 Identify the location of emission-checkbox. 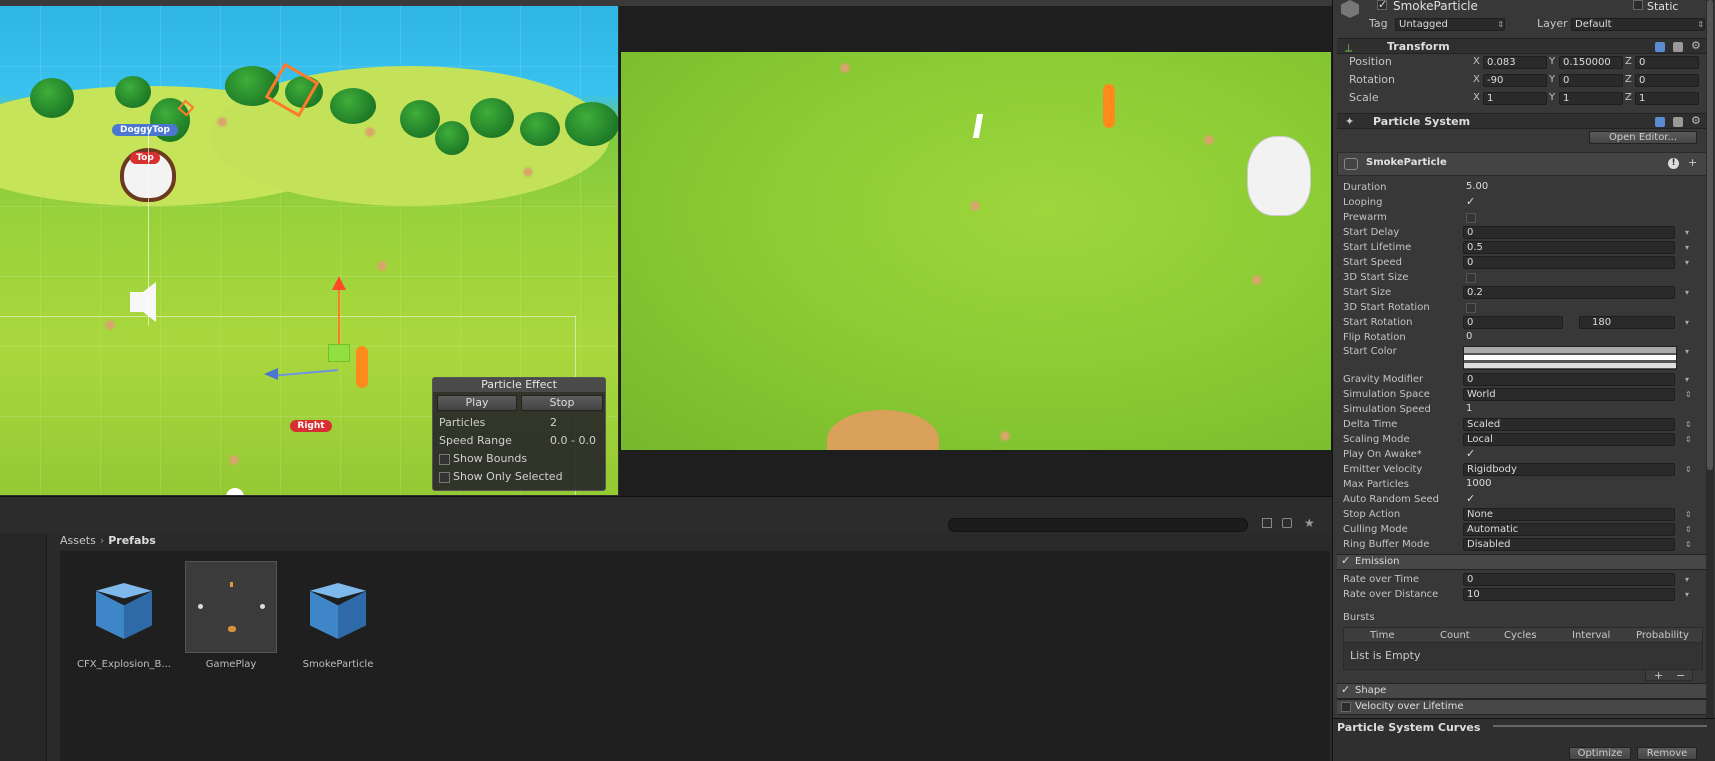
(1346, 560).